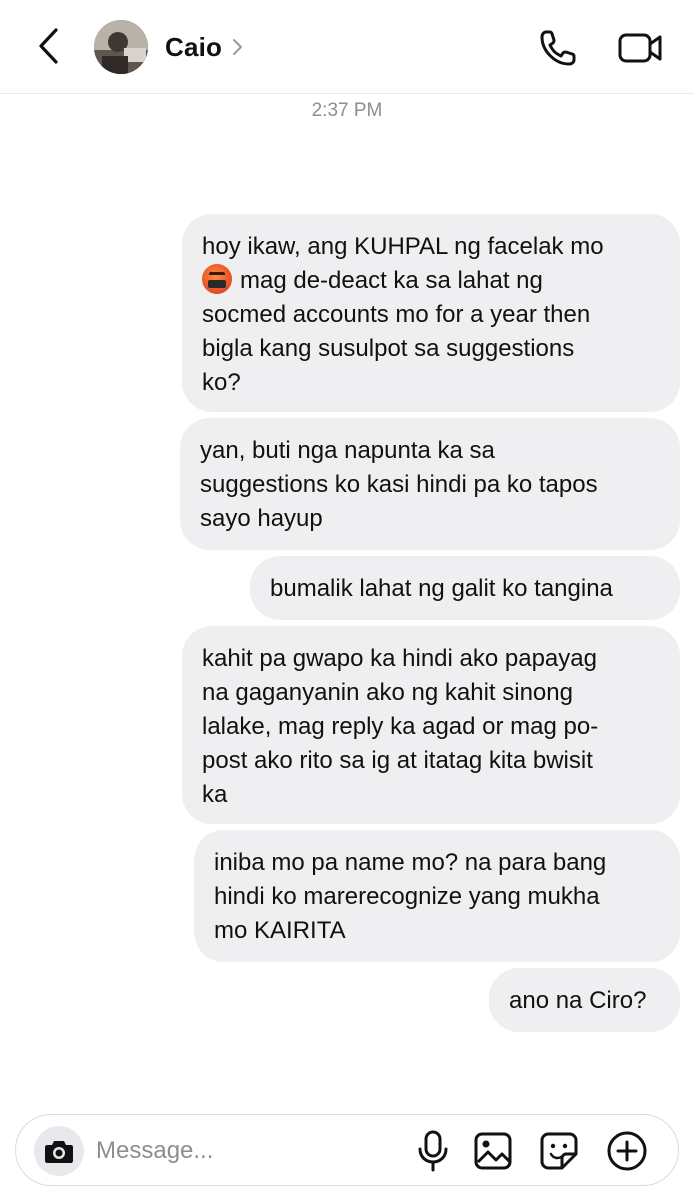 The image size is (694, 1200). Describe the element at coordinates (407, 896) in the screenshot. I see `message-text-line: hindi ko marerecognize yang mukha` at that location.